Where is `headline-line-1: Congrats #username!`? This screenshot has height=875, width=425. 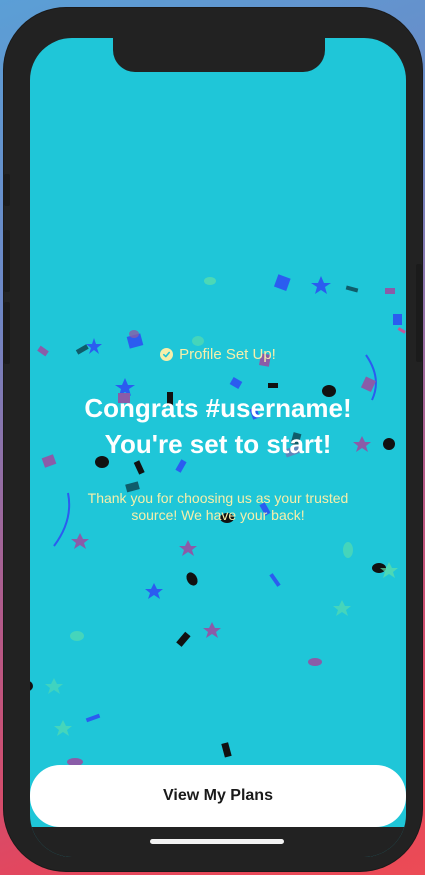
headline-line-1: Congrats #username! is located at coordinates (218, 408).